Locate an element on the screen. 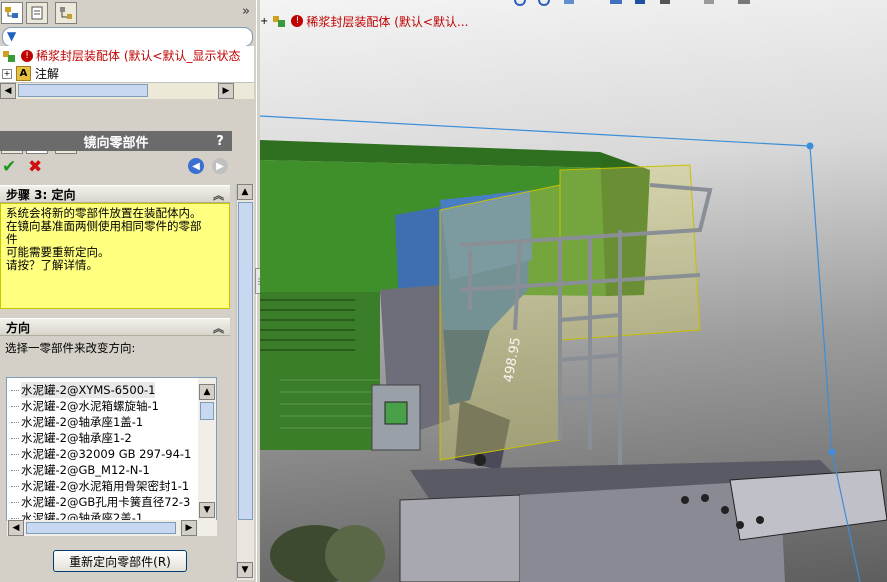 The width and height of the screenshot is (887, 582). tree-filter-input: ▼ is located at coordinates (127, 37).